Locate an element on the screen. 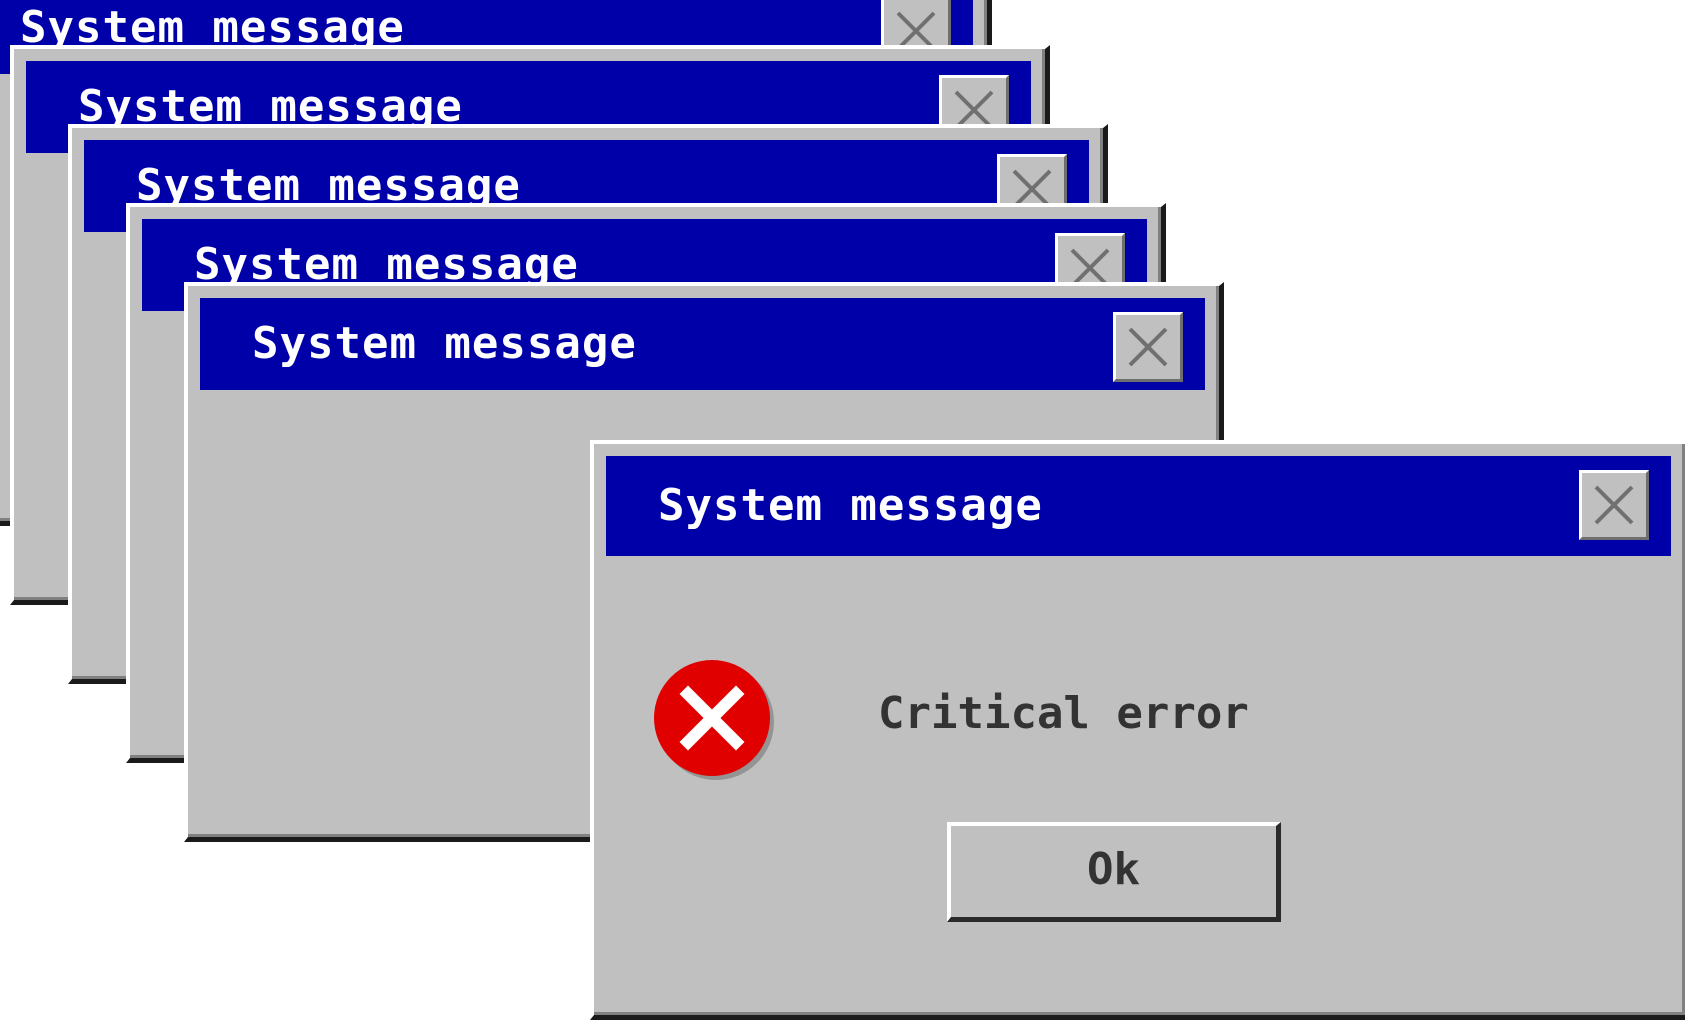 This screenshot has width=1685, height=1023. error-icon is located at coordinates (714, 720).